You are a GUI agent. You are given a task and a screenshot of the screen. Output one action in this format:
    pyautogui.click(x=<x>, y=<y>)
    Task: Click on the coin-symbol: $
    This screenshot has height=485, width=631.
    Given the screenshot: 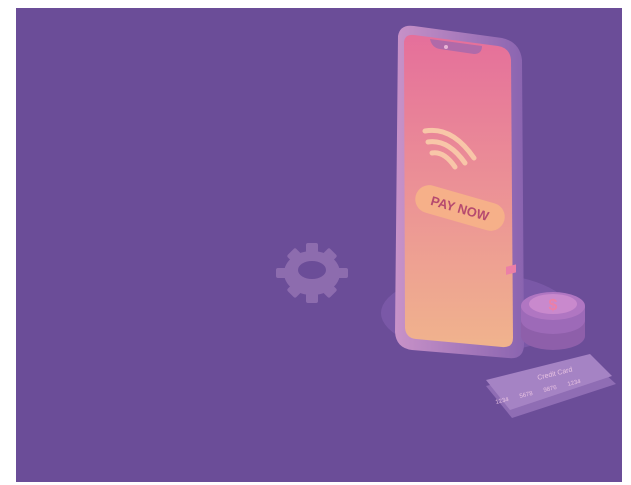 What is the action you would take?
    pyautogui.click(x=553, y=305)
    